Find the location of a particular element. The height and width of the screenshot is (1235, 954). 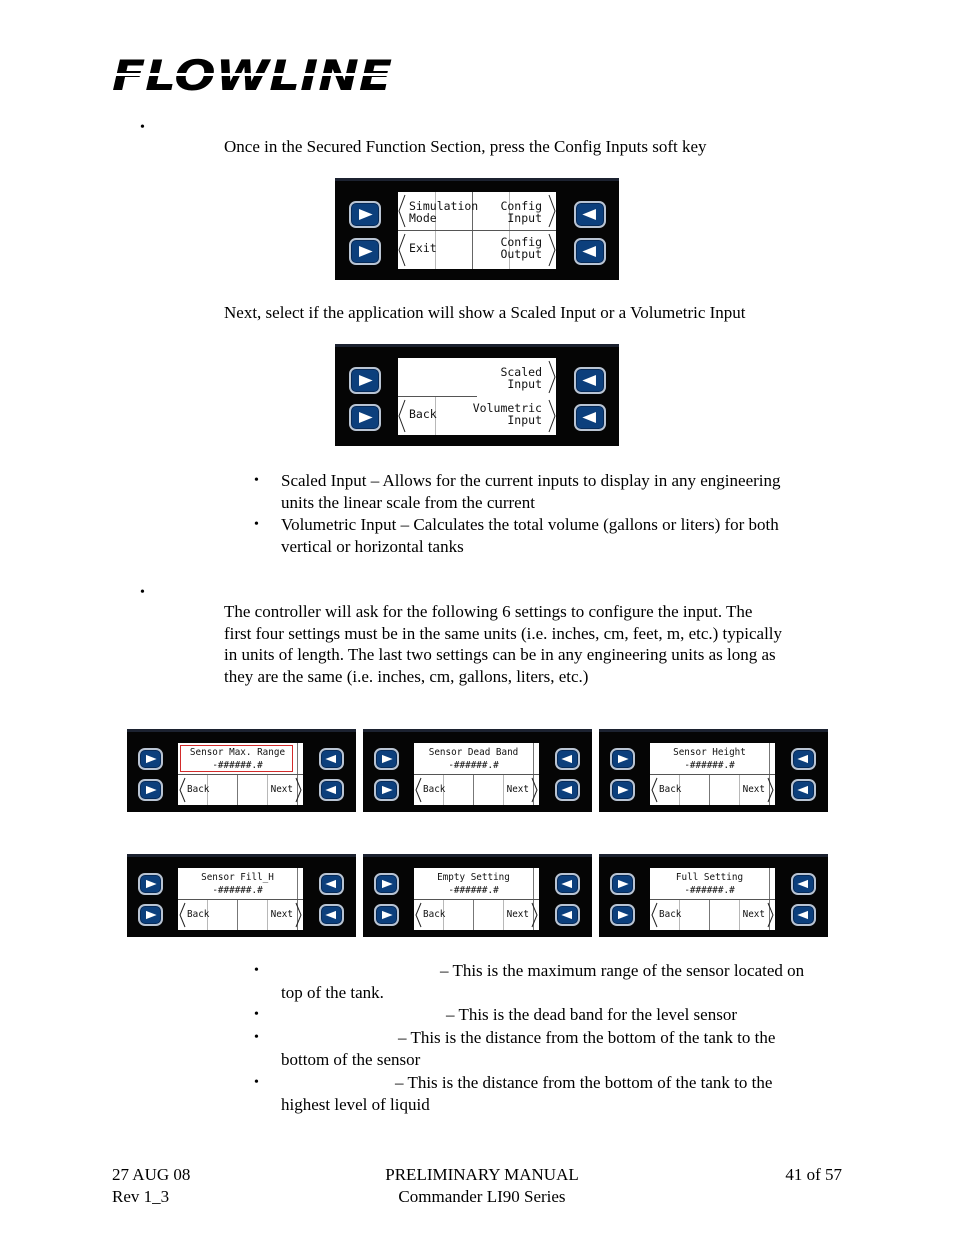

lcd-screen: Scaled Input Back Volumetric Input is located at coordinates (477, 396).